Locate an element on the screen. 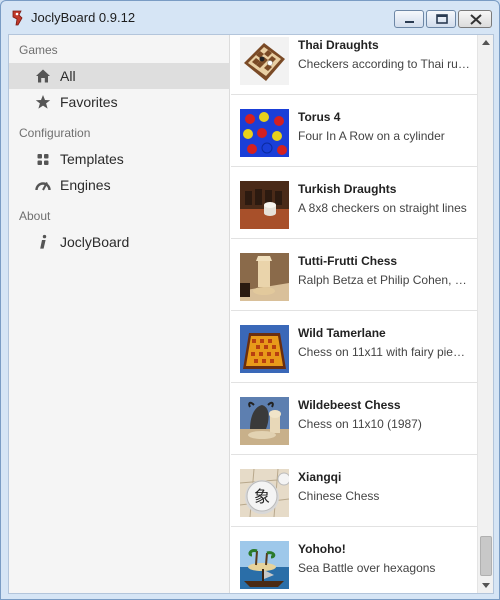  section-label-games: Games is located at coordinates (38, 50).